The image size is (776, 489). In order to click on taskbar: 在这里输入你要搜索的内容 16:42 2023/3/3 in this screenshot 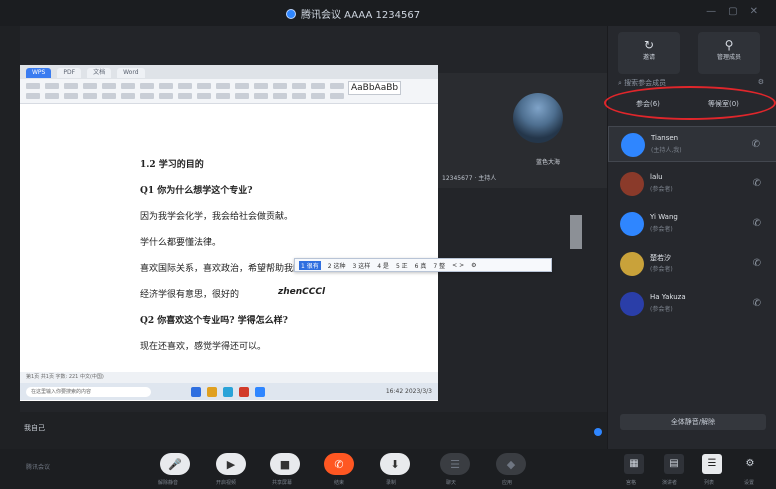, I will do `click(229, 391)`.